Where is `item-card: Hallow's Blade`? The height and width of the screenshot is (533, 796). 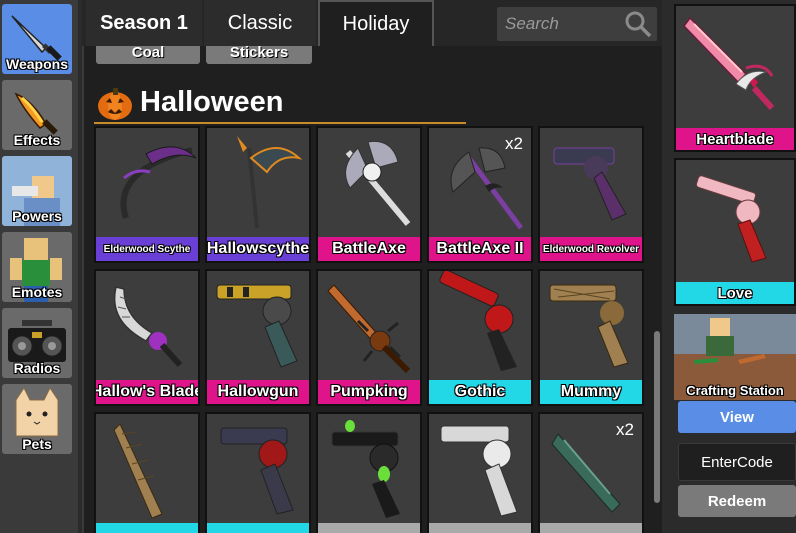
item-card: Hallow's Blade is located at coordinates (147, 337).